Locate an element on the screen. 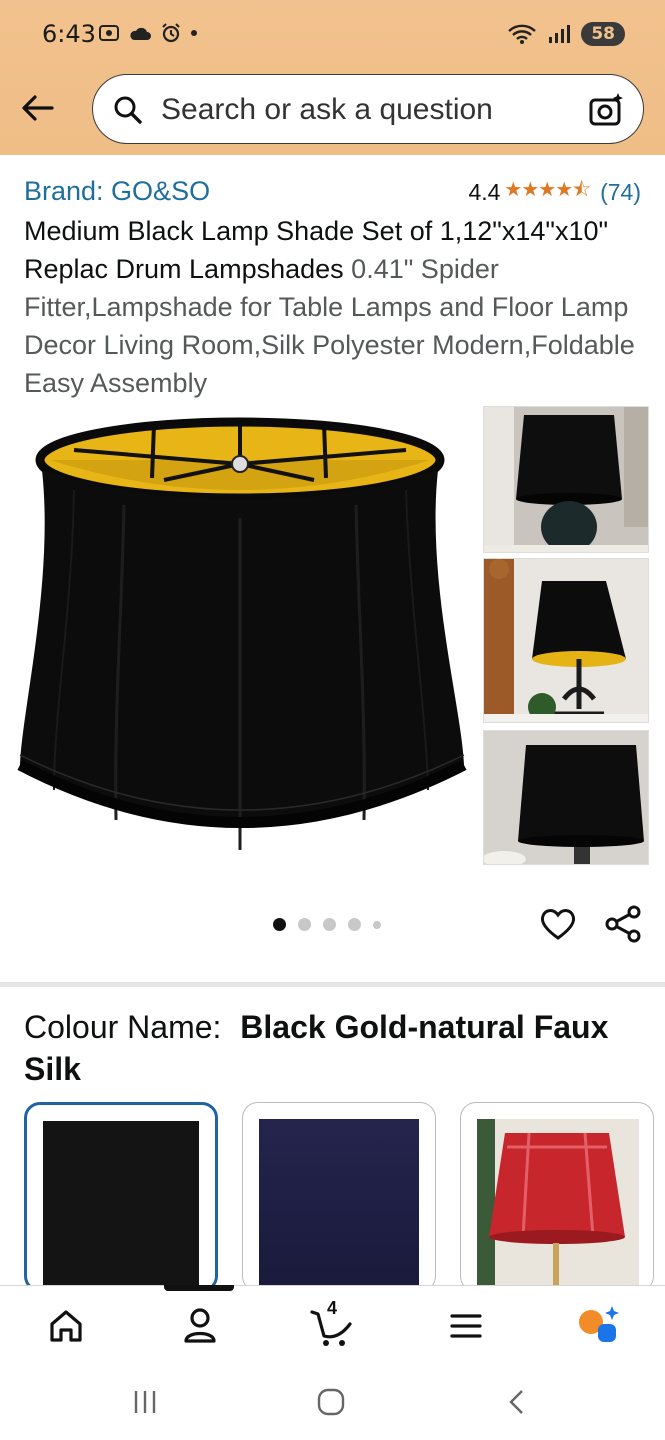 This screenshot has height=1440, width=665. back-button is located at coordinates (38, 108).